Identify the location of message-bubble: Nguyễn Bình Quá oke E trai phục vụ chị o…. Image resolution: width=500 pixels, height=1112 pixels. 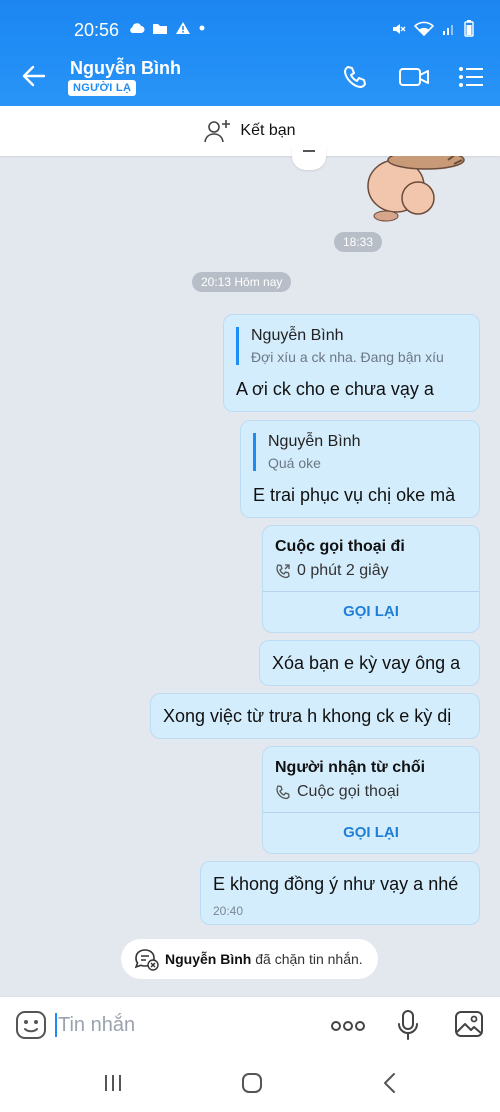
(360, 469).